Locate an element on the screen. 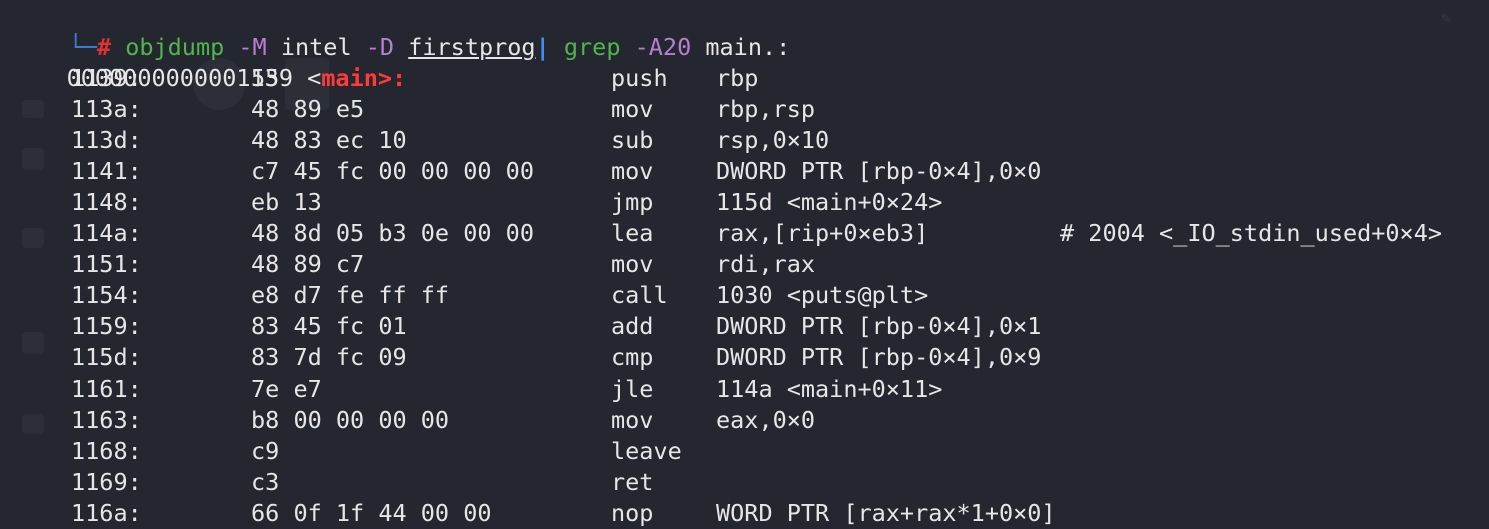 The image size is (1489, 529). instruction-operands: 114a <main+0×11> is located at coordinates (829, 388).